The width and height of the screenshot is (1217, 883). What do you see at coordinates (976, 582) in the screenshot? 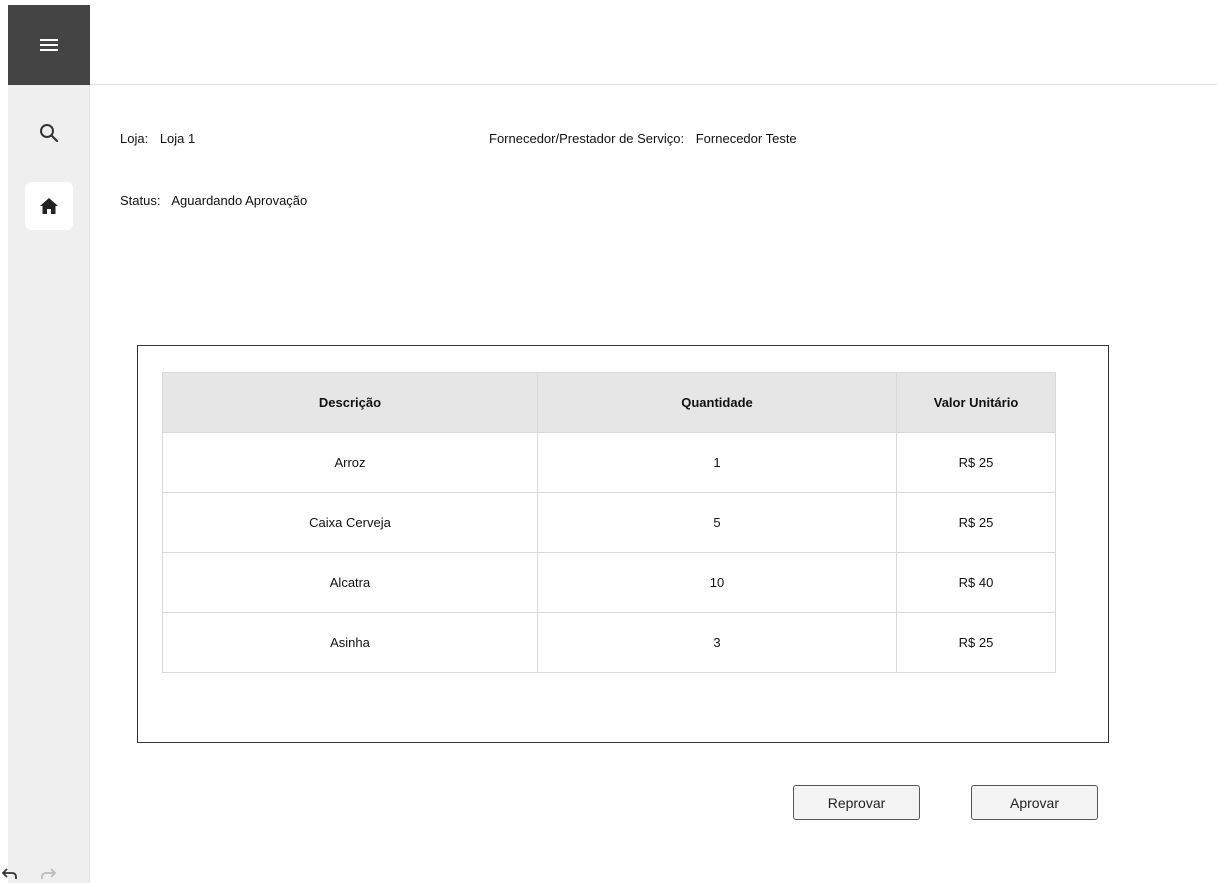
I see `cell-valor-unitario: R$ 40` at bounding box center [976, 582].